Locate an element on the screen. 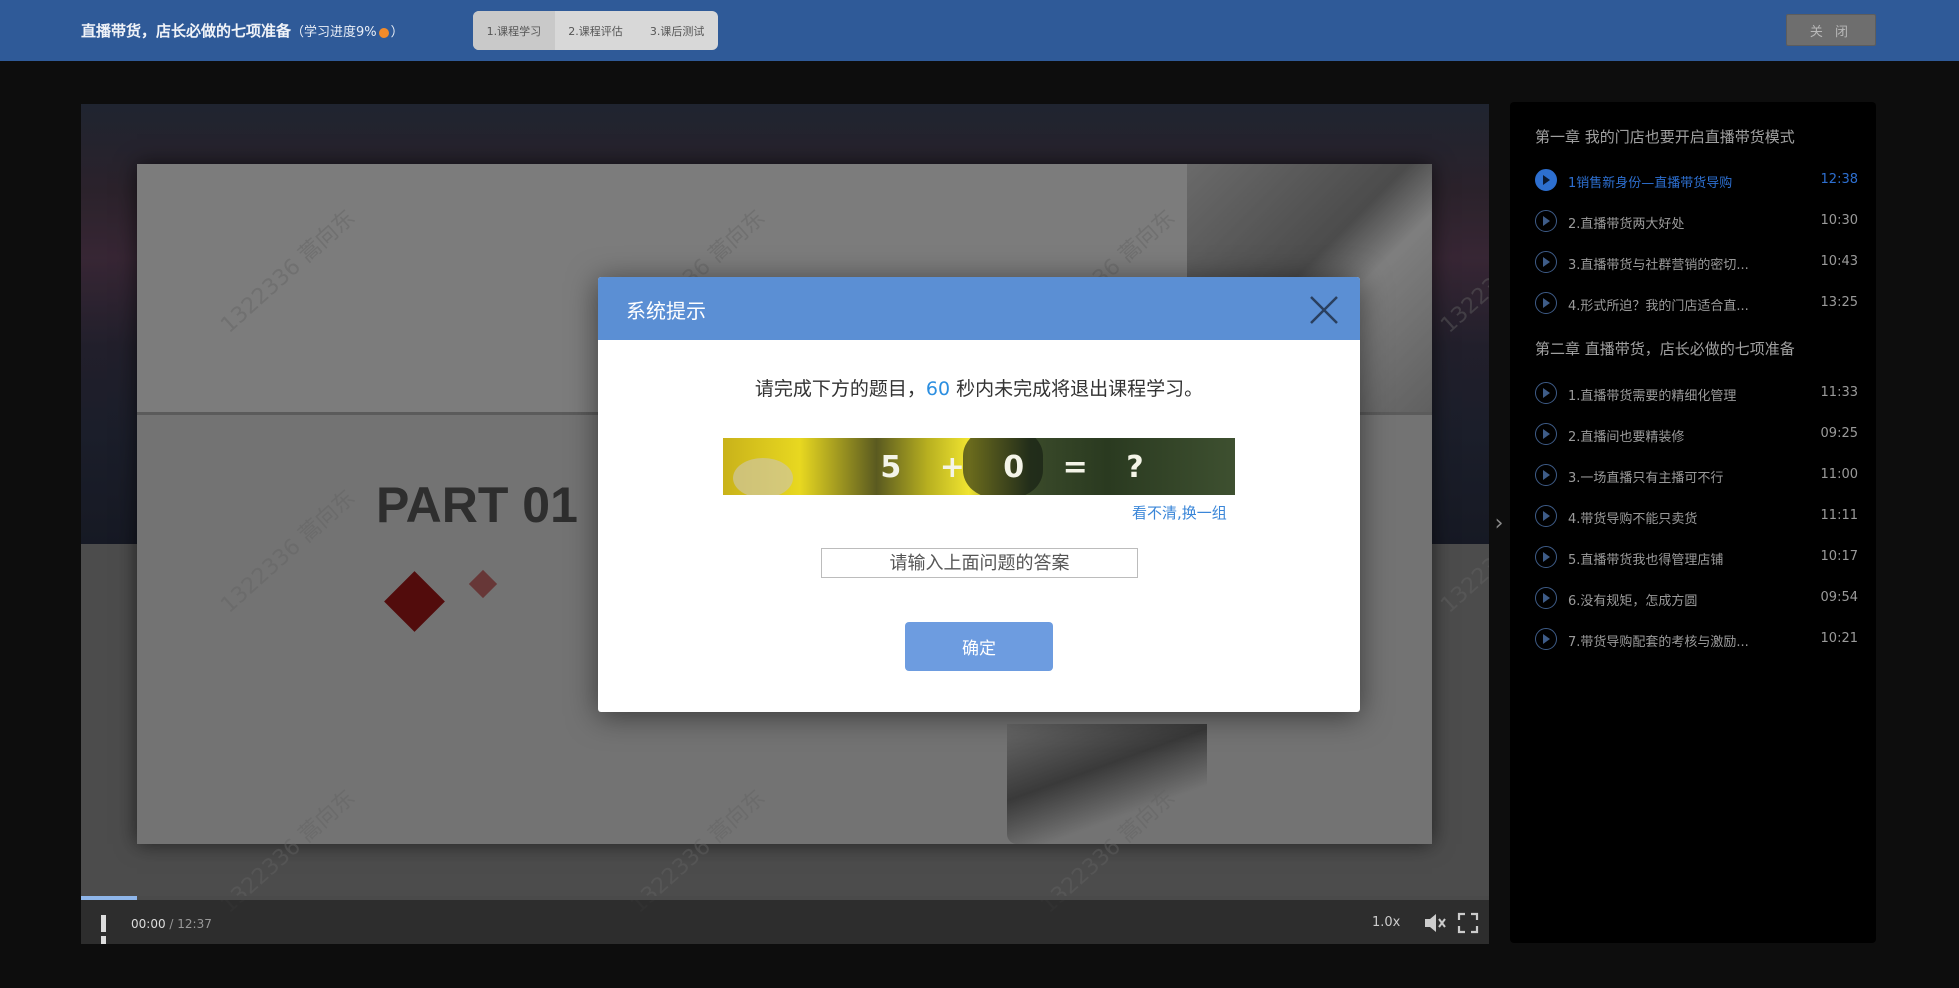  chevron-right-icon: › is located at coordinates (1499, 523).